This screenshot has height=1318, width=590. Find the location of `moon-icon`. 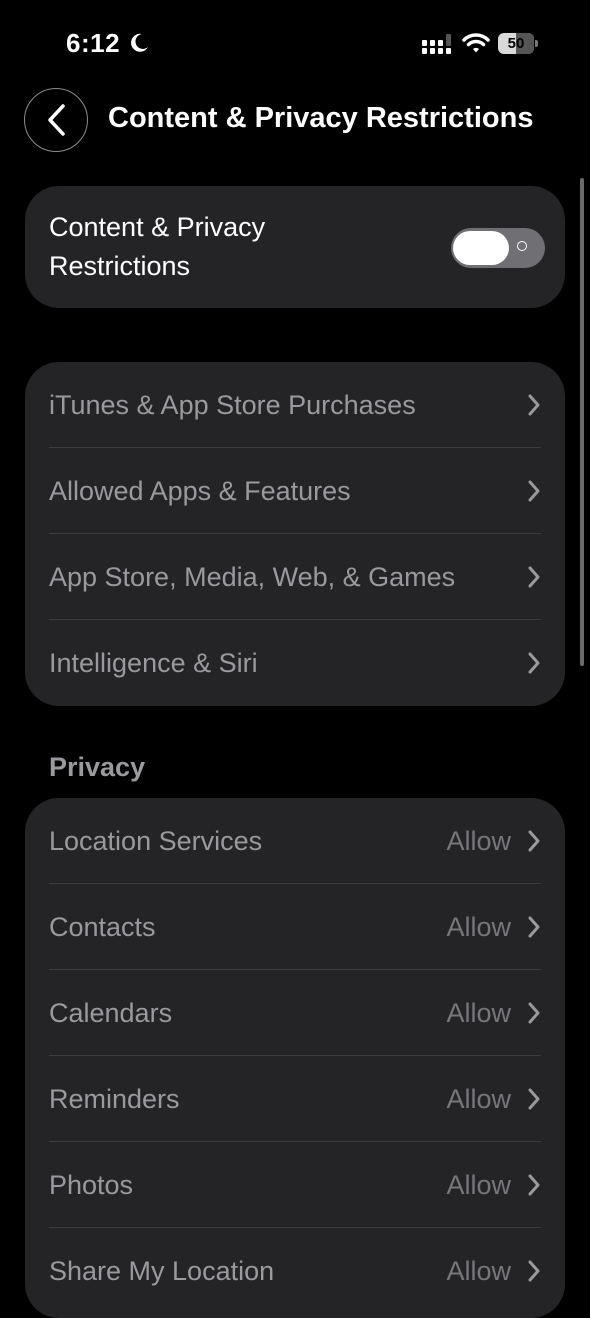

moon-icon is located at coordinates (139, 42).